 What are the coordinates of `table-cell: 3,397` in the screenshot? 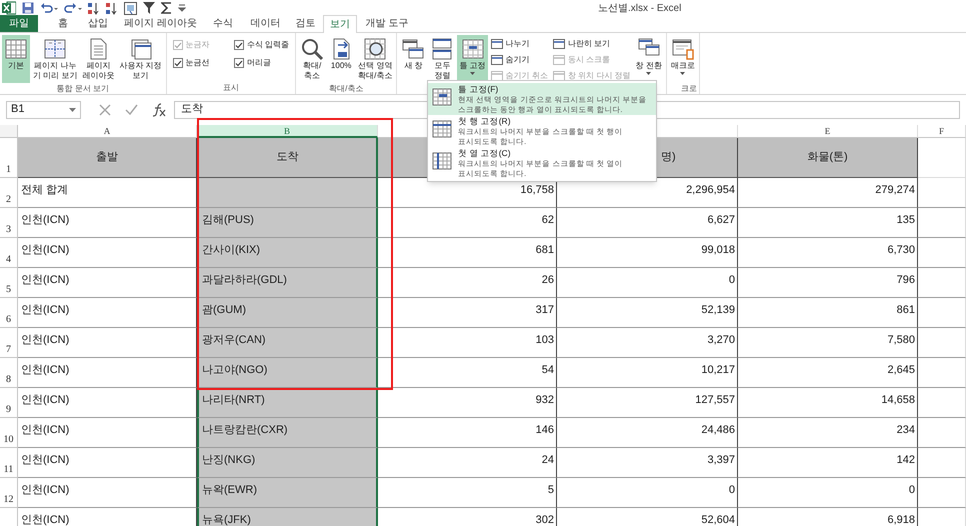 It's located at (647, 463).